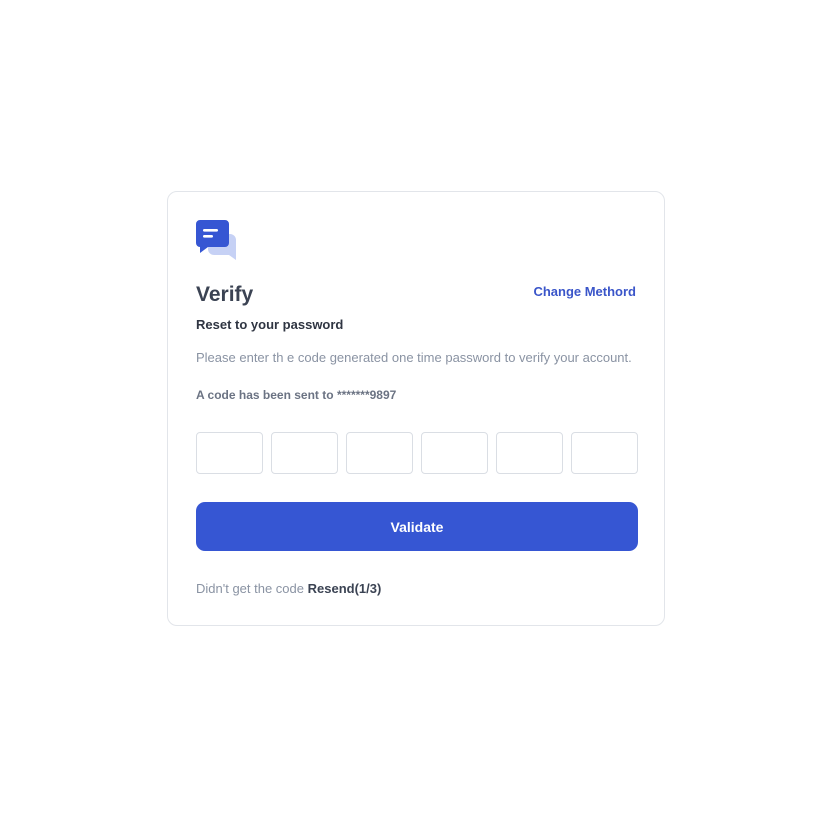  I want to click on change-method-link: Change Methord, so click(584, 291).